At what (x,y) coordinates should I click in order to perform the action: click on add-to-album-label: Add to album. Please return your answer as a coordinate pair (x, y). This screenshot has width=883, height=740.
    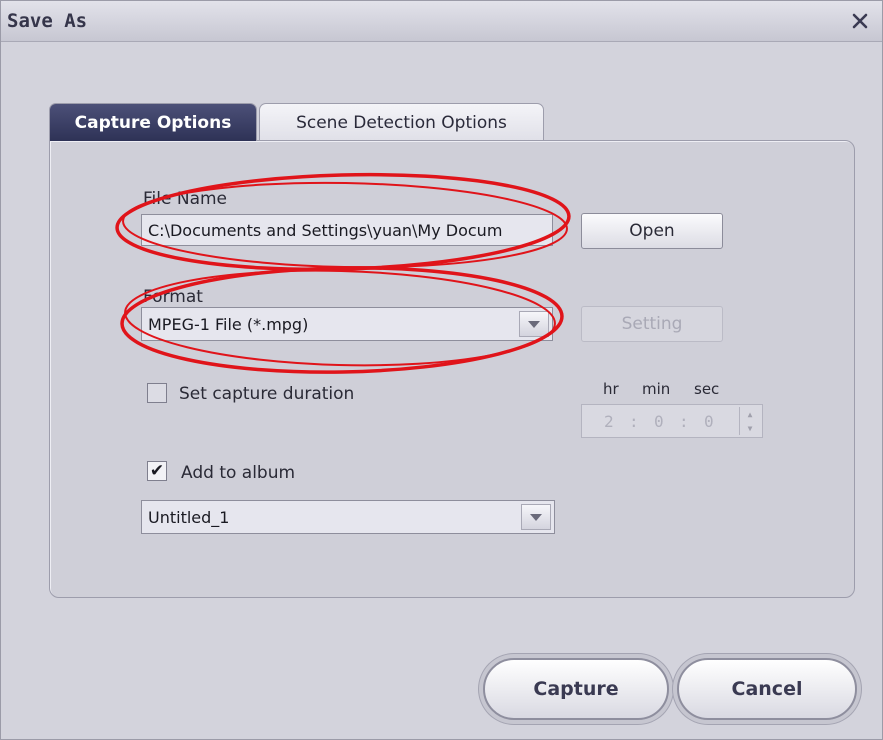
    Looking at the image, I should click on (238, 473).